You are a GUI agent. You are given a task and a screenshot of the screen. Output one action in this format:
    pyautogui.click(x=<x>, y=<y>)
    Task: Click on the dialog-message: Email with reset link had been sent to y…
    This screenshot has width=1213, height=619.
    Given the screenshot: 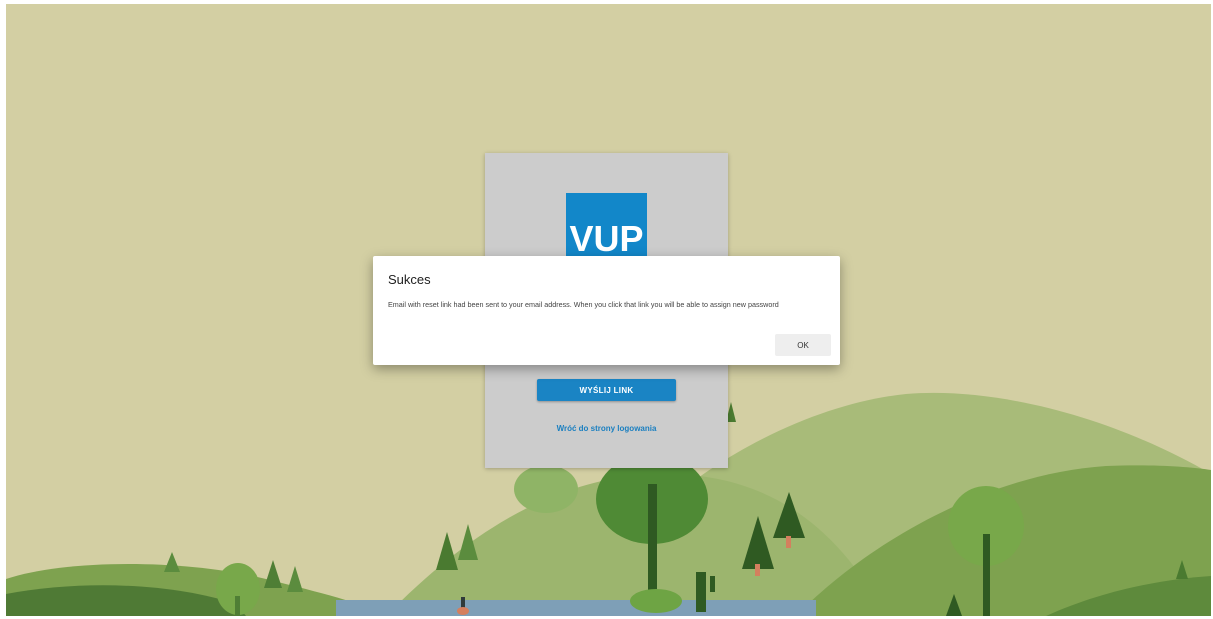 What is the action you would take?
    pyautogui.click(x=583, y=304)
    